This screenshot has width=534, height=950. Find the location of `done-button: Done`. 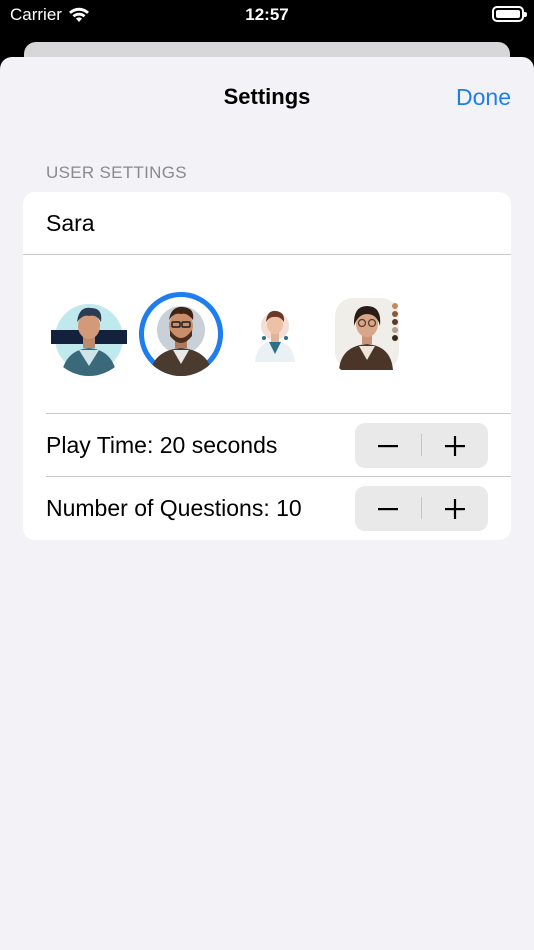

done-button: Done is located at coordinates (483, 97).